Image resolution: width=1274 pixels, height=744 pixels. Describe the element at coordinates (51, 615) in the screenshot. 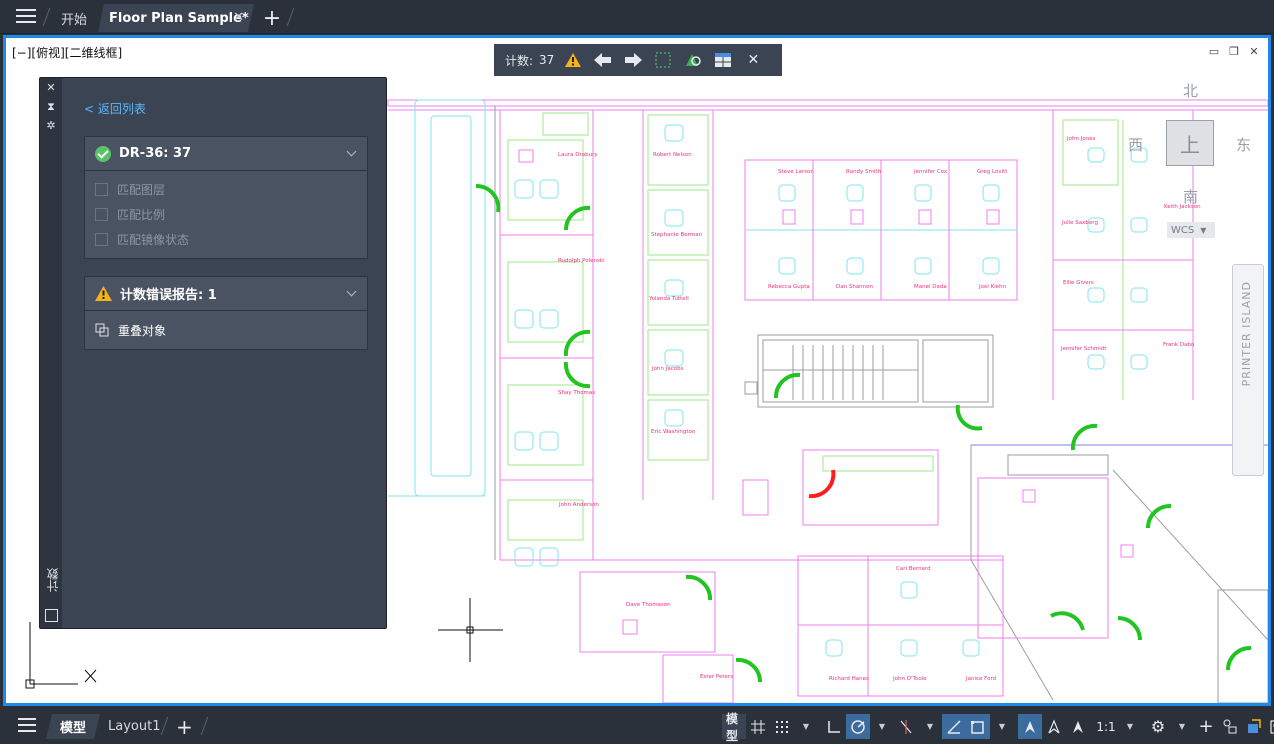

I see `count-palette-icon` at that location.